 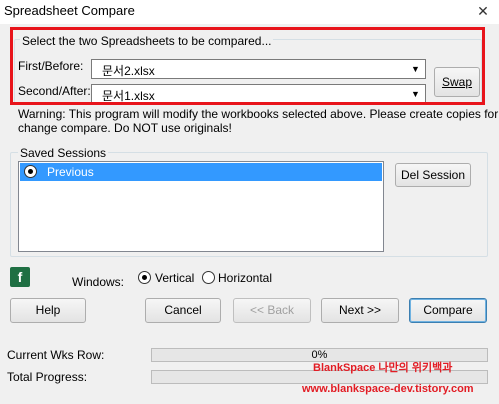 I want to click on total-progress-label: Total Progress:, so click(x=47, y=377).